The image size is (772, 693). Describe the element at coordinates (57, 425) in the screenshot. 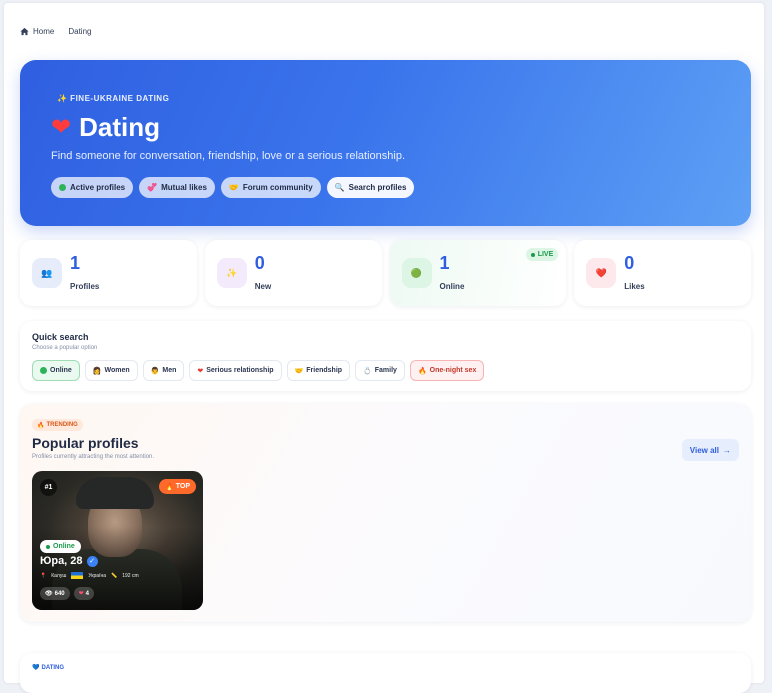

I see `trending-badge: 🔥 TRENDING` at that location.